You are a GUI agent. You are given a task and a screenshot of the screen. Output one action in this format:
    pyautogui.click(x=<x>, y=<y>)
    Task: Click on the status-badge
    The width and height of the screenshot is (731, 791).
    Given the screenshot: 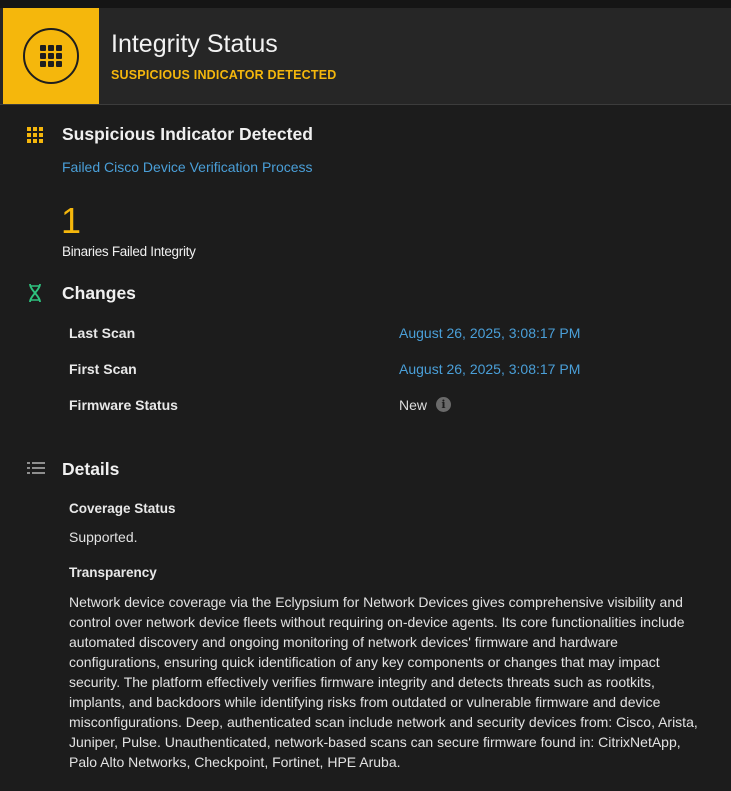 What is the action you would take?
    pyautogui.click(x=51, y=56)
    